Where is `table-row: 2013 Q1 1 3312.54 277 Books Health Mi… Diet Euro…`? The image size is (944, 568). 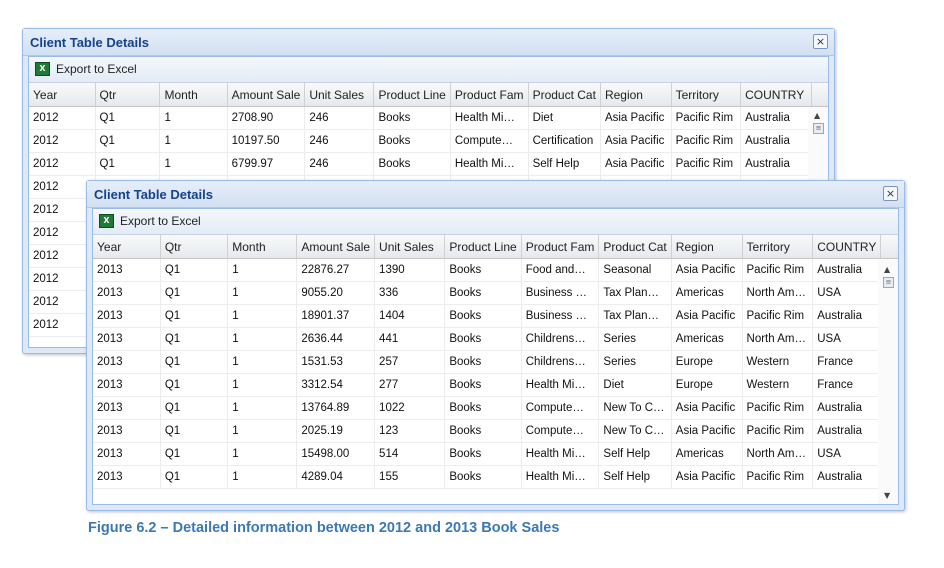
table-row: 2013 Q1 1 3312.54 277 Books Health Mi… Diet Euro… is located at coordinates (495, 385).